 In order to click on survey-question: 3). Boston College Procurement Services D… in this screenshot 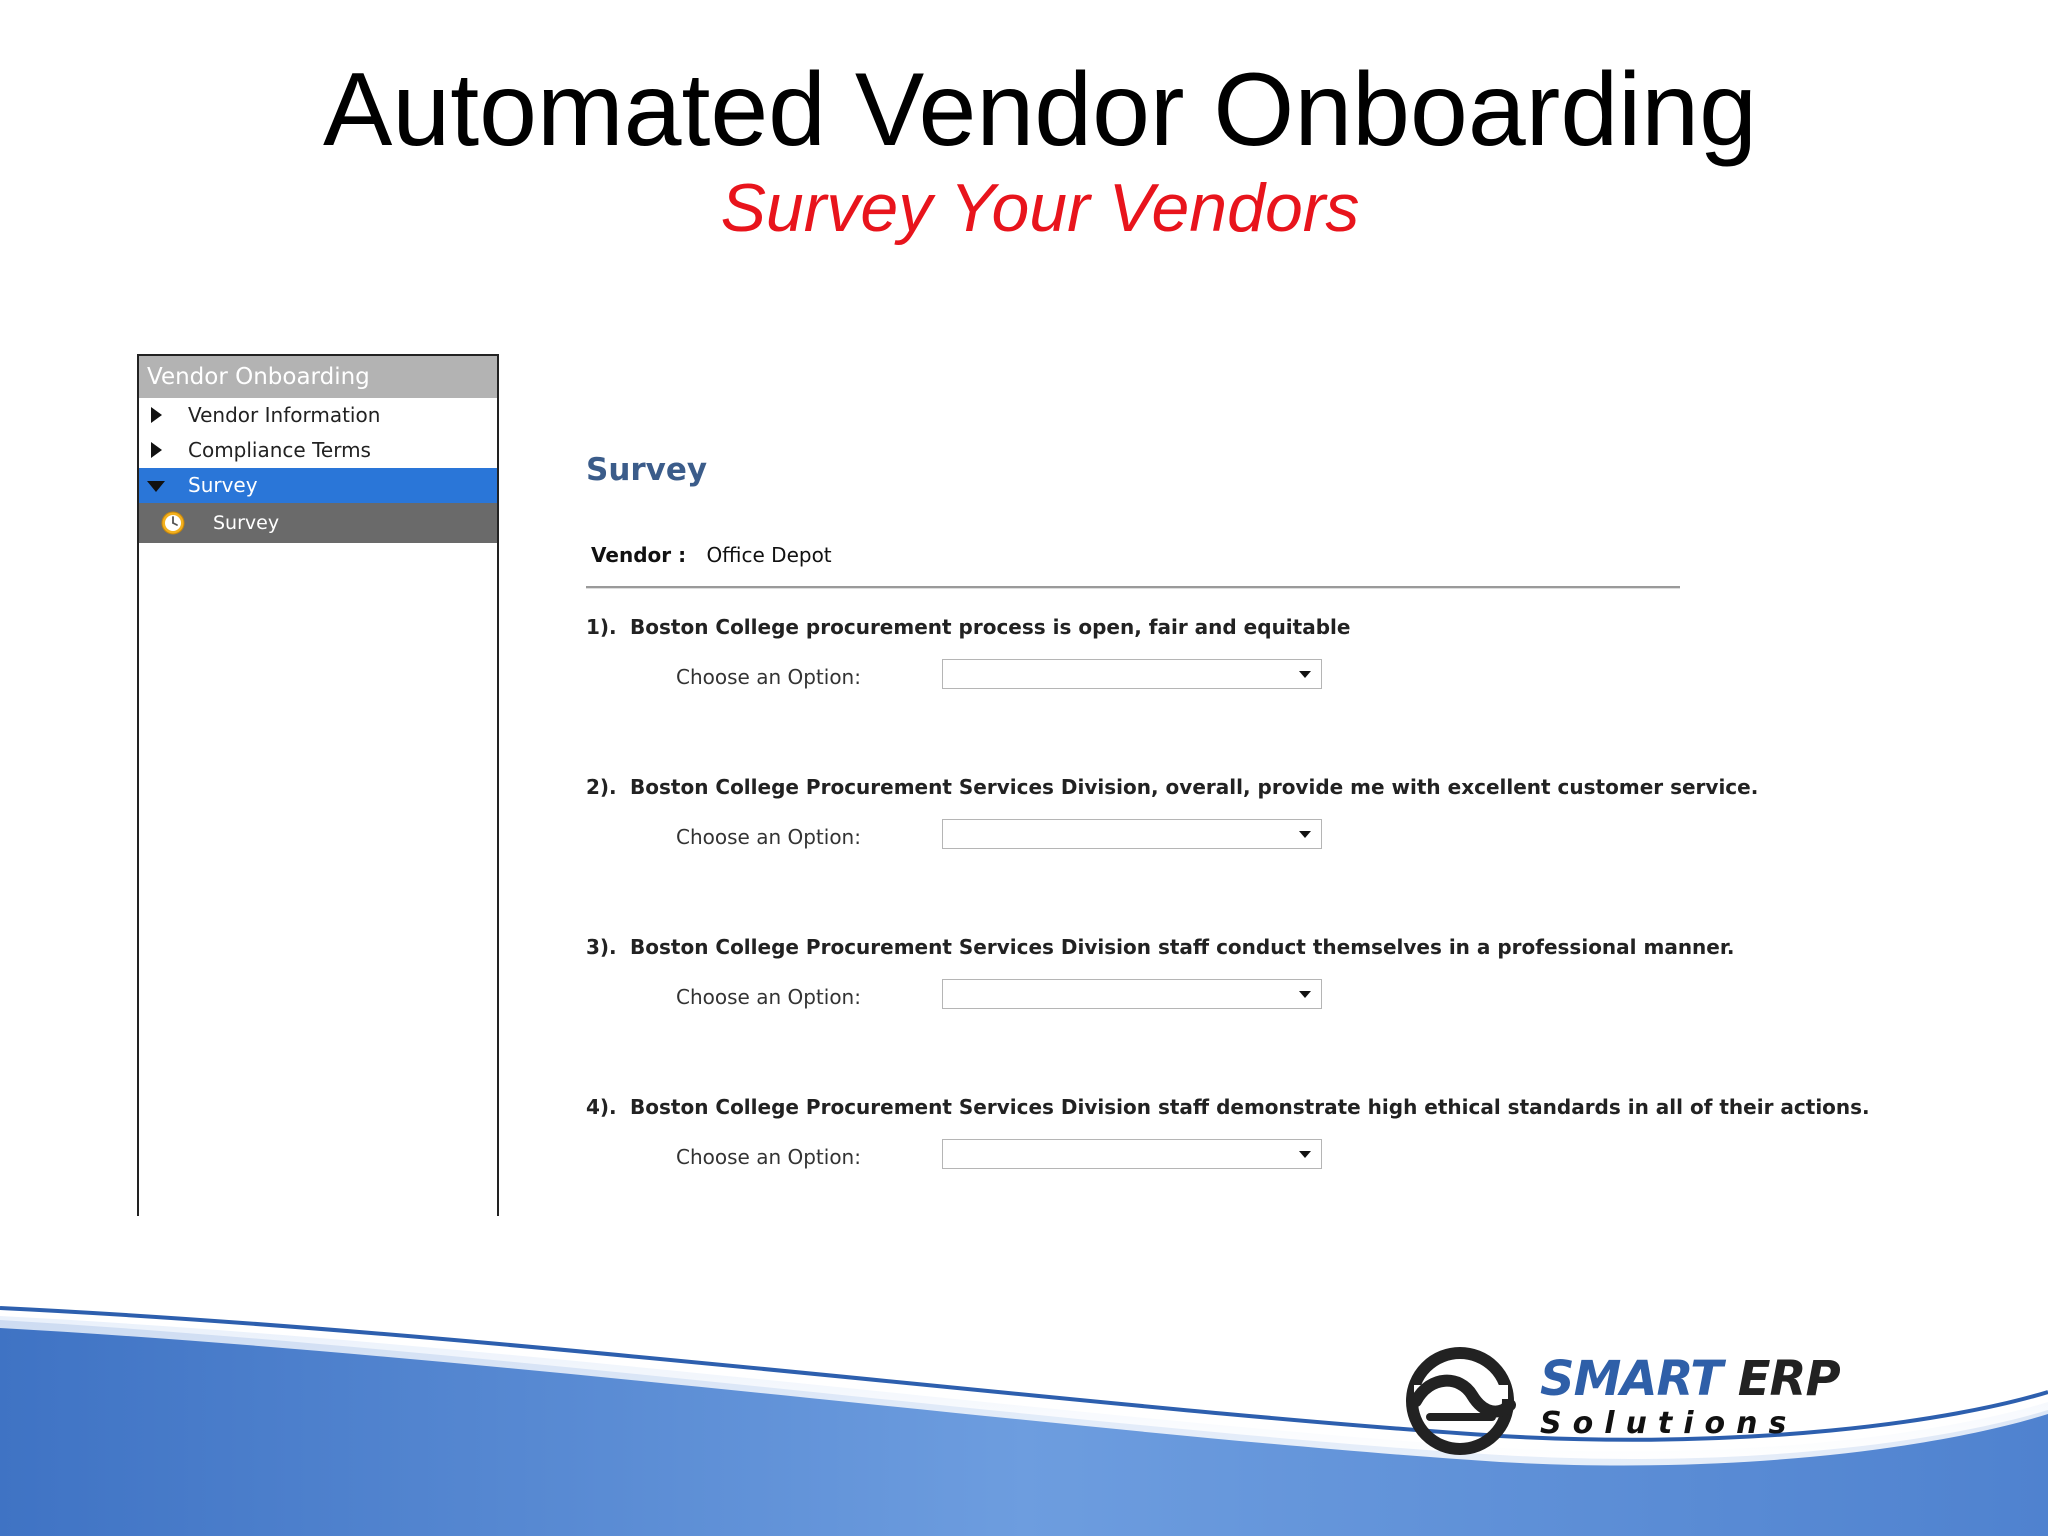, I will do `click(1201, 974)`.